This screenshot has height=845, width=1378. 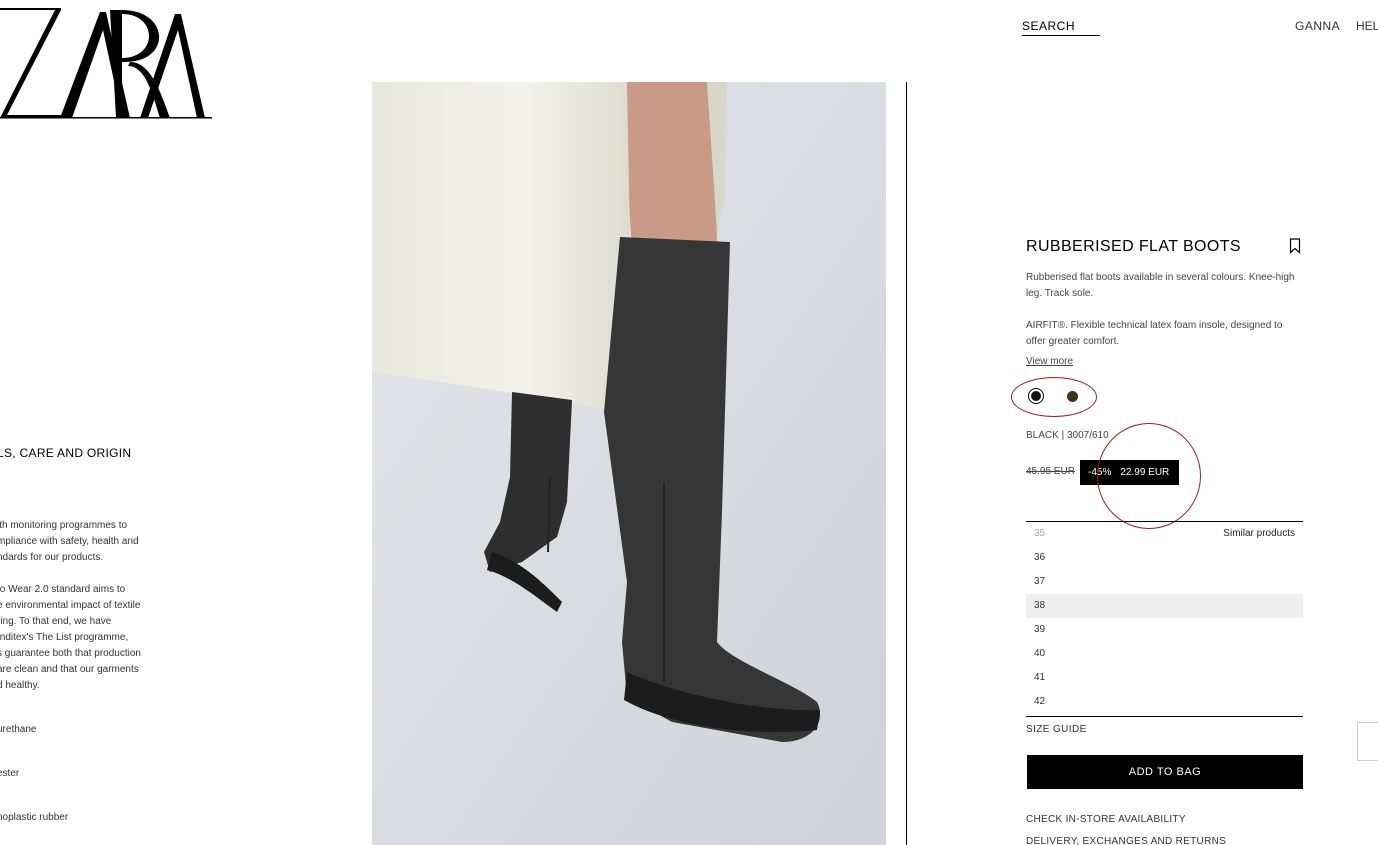 What do you see at coordinates (1106, 819) in the screenshot?
I see `check-store-availability-link: CHECK IN-STORE AVAILABILITY` at bounding box center [1106, 819].